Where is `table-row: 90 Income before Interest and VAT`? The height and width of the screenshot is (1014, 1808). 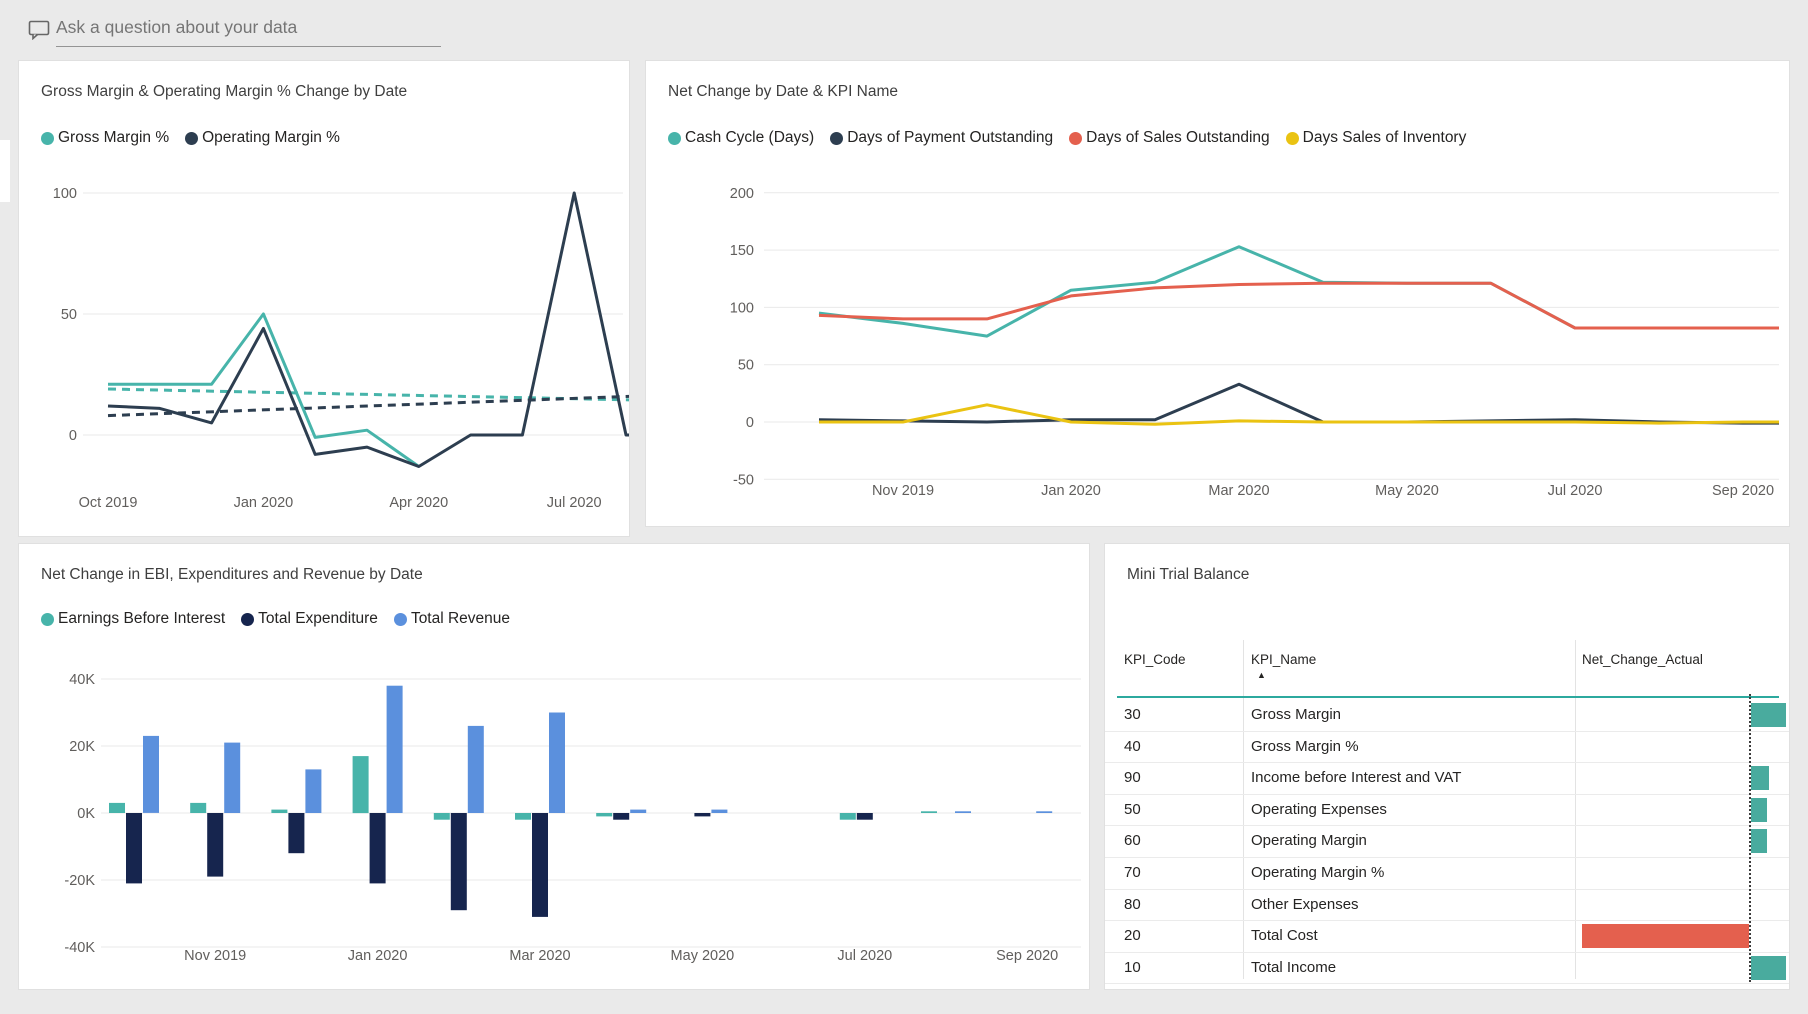
table-row: 90 Income before Interest and VAT is located at coordinates (1447, 779).